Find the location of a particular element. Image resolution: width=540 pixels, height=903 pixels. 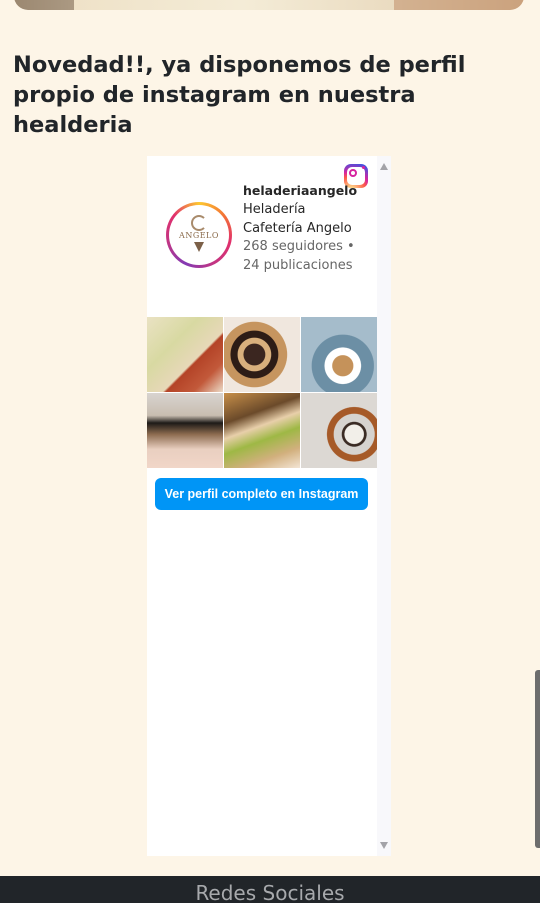

view-full-profile-button: Ver perfil completo en Instagram is located at coordinates (261, 494).